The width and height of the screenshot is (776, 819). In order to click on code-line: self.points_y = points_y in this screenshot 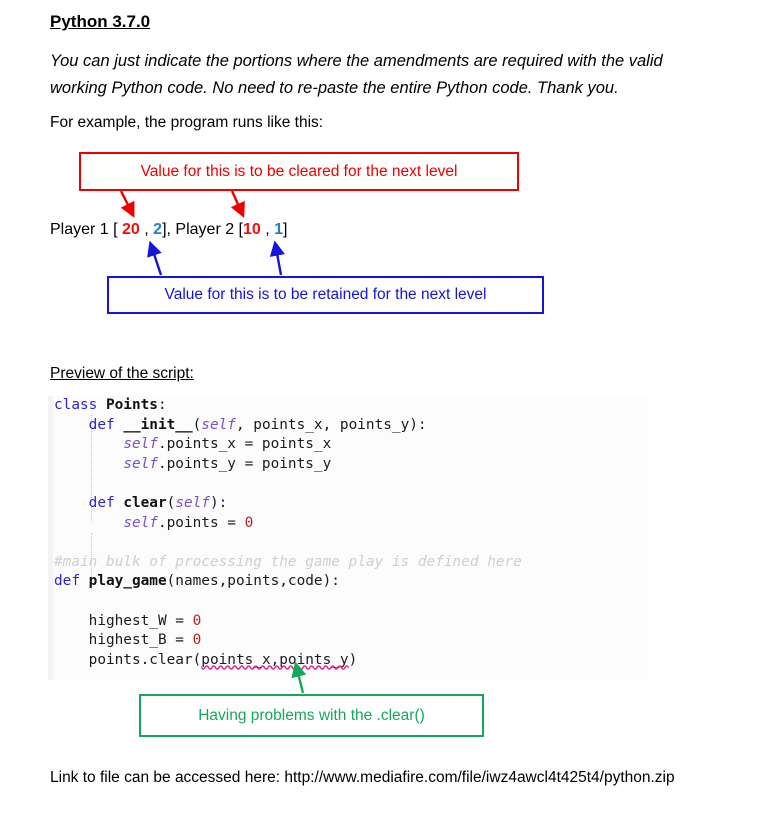, I will do `click(288, 465)`.